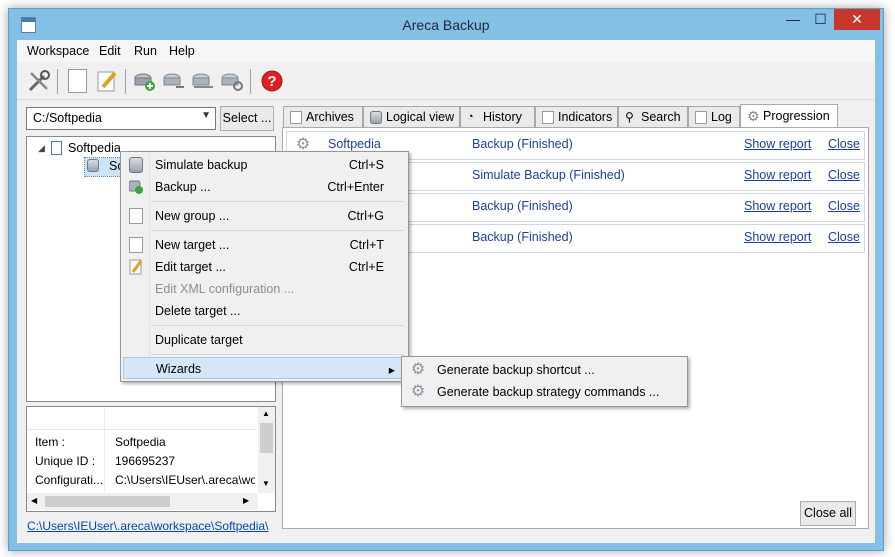 This screenshot has width=895, height=557. I want to click on tools-icon, so click(39, 81).